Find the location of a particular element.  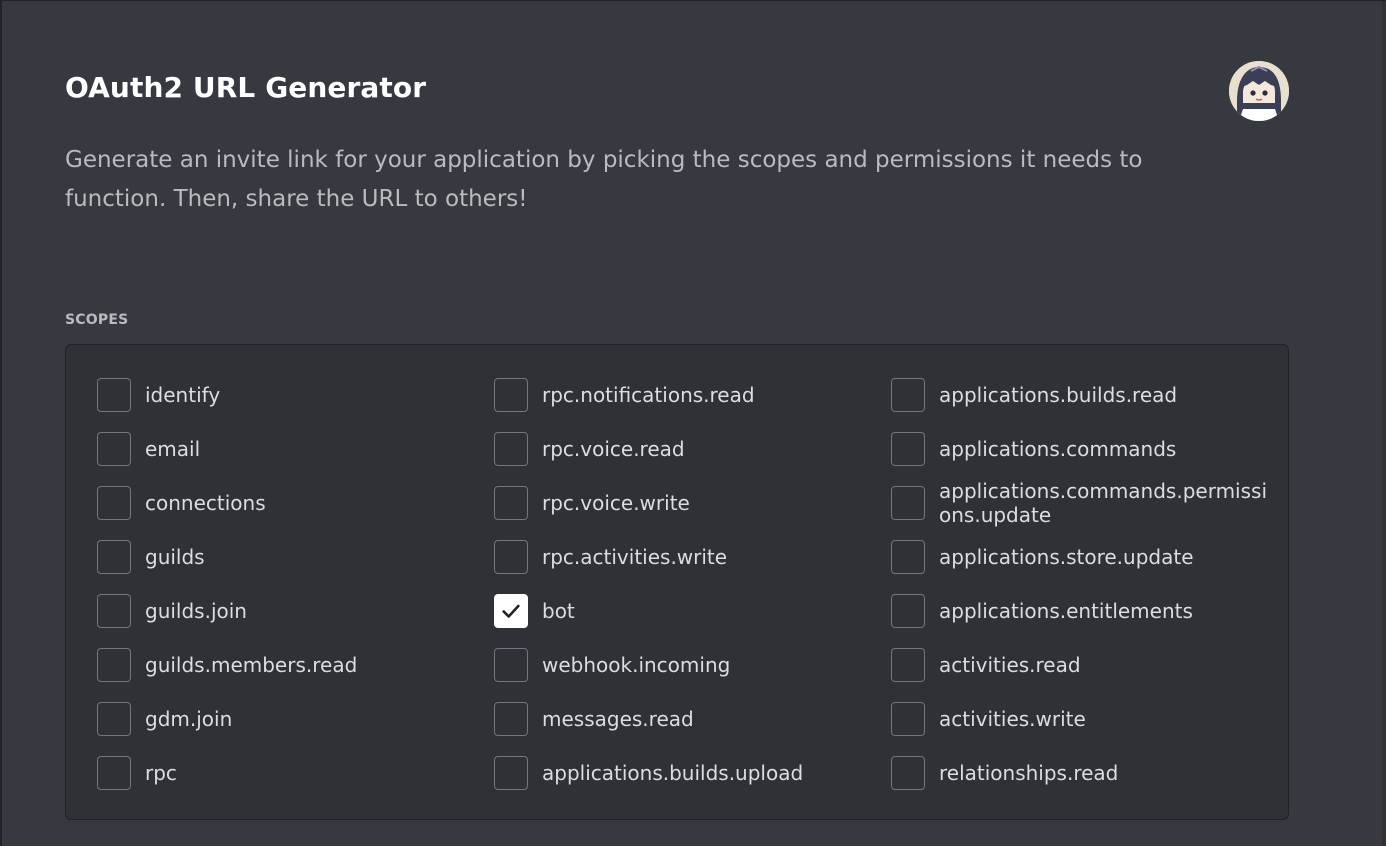

scope-option: applications.builds.read is located at coordinates (1086, 395).